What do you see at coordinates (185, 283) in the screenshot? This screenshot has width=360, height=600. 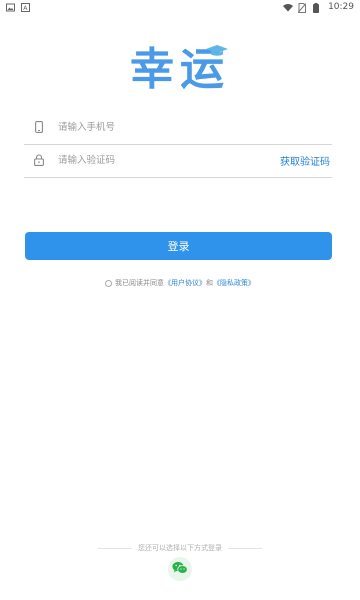 I see `user-agreement-link: 《用户协议》` at bounding box center [185, 283].